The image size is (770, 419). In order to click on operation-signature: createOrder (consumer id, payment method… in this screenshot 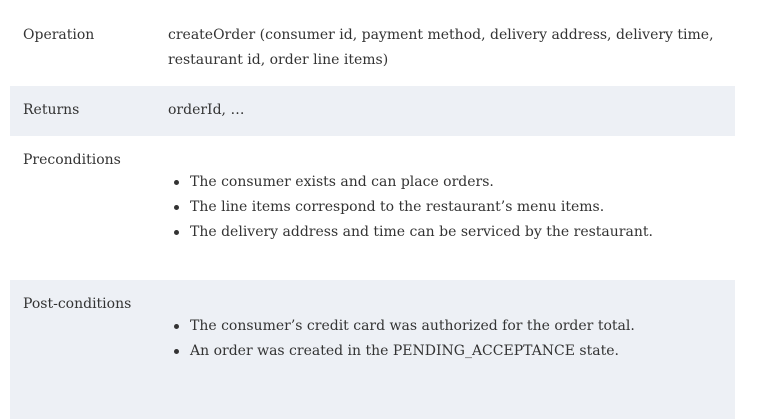, I will do `click(441, 47)`.